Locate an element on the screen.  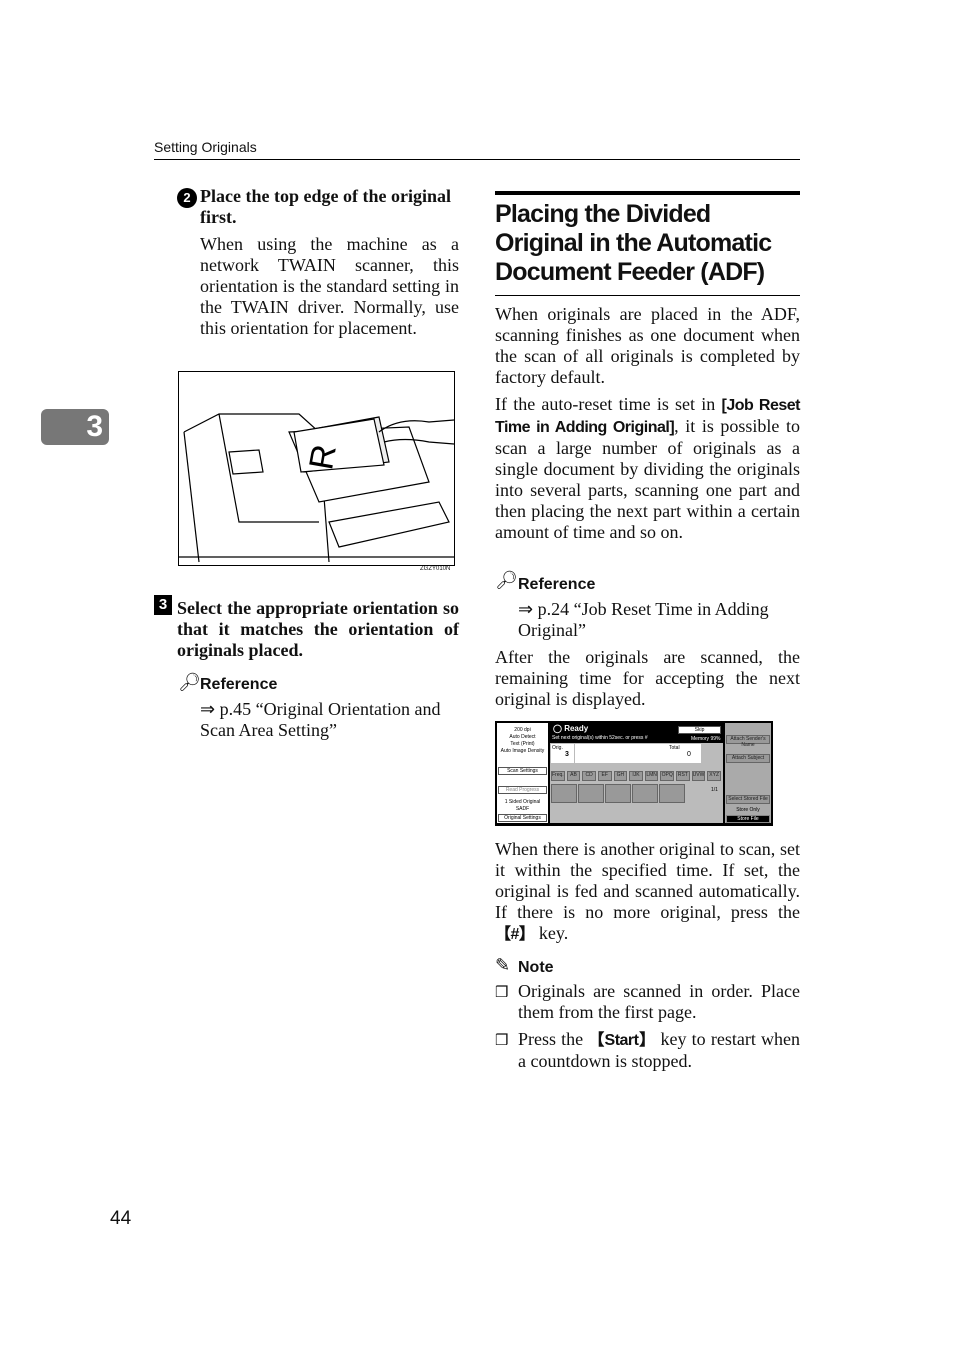
lcd-tab: EF is located at coordinates (604, 776).